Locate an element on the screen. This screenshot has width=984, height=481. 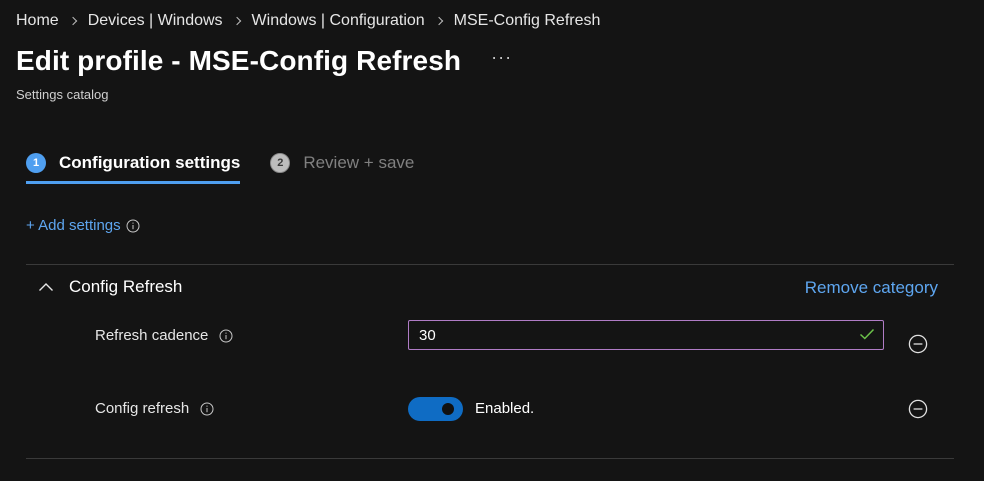
category-header: Config Refresh is located at coordinates (110, 287).